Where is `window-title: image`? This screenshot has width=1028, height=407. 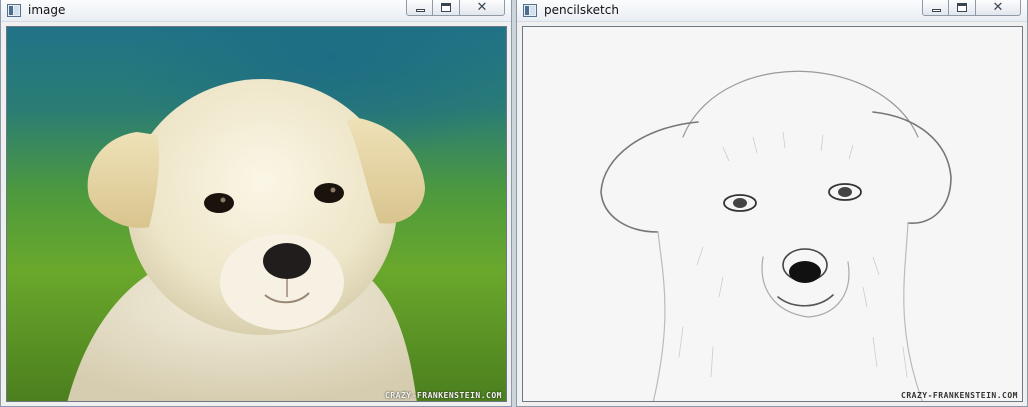
window-title: image is located at coordinates (47, 10).